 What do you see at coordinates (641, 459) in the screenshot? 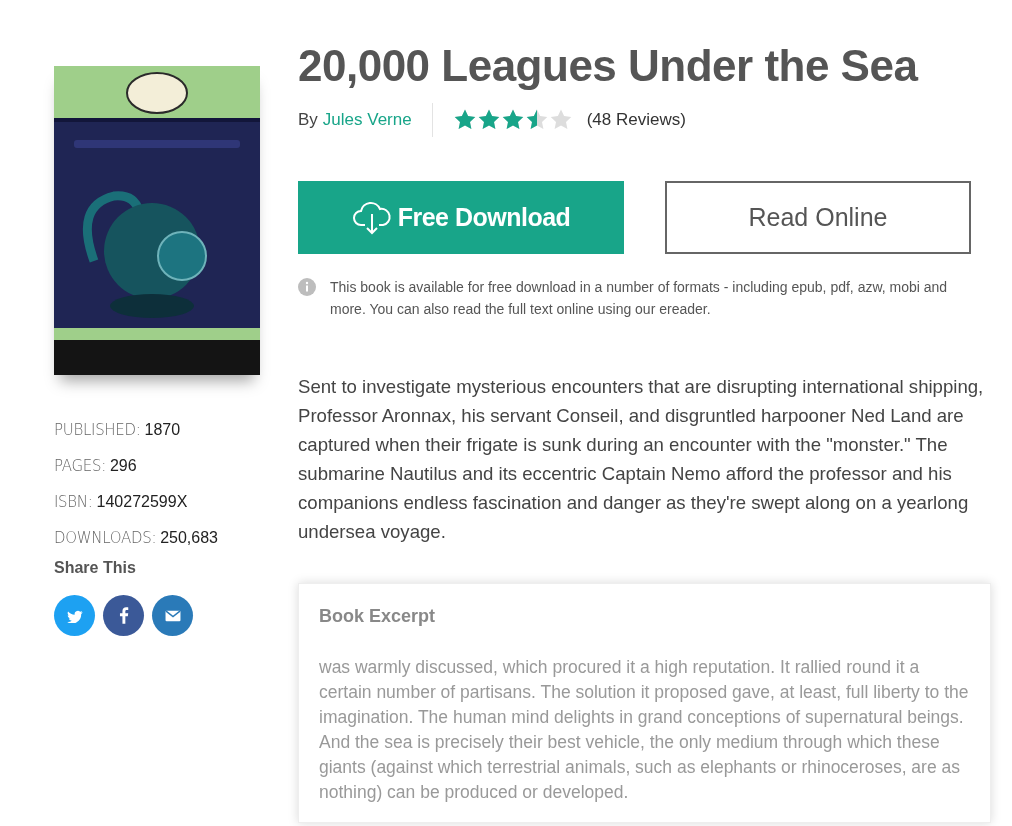
I see `book-description: Sent to investigate mysterious encounters that are disrupting international shipping, Professor Aronnax, his servant Conseil, and disgruntled harpooner Ned Land are captured when their frigate is sunk during an encounter with the "monster." The submarine Nautilus and its eccentric Captain Nemo afford the professor and his companions endless fascination and danger as they're swept along on a yearlong undersea voyage.` at bounding box center [641, 459].